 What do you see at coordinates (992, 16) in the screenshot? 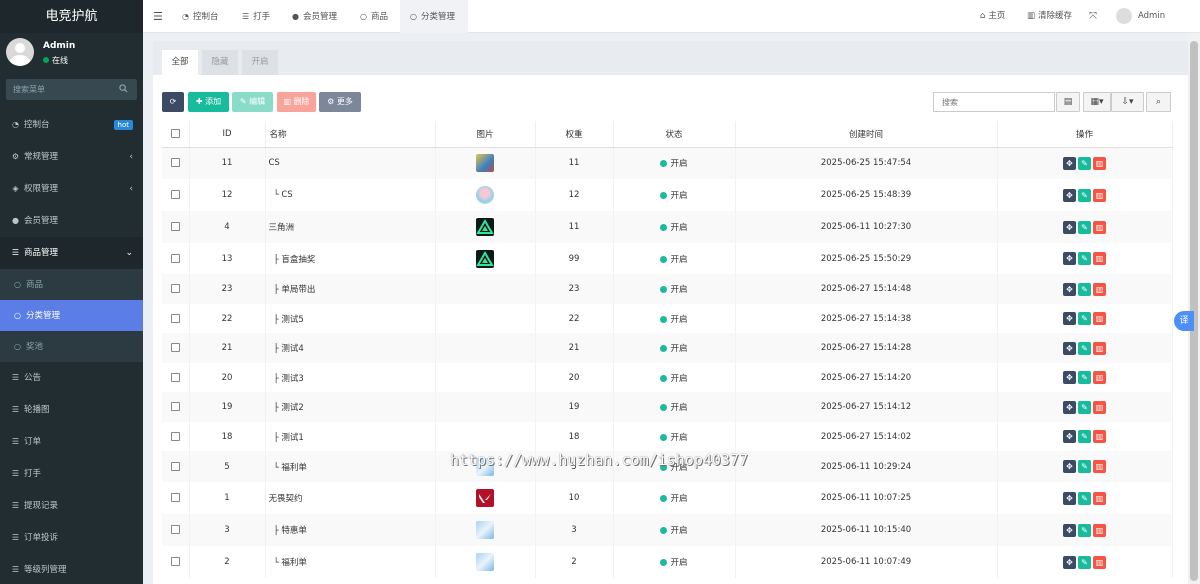
I see `home-link: ⌂ 主页` at bounding box center [992, 16].